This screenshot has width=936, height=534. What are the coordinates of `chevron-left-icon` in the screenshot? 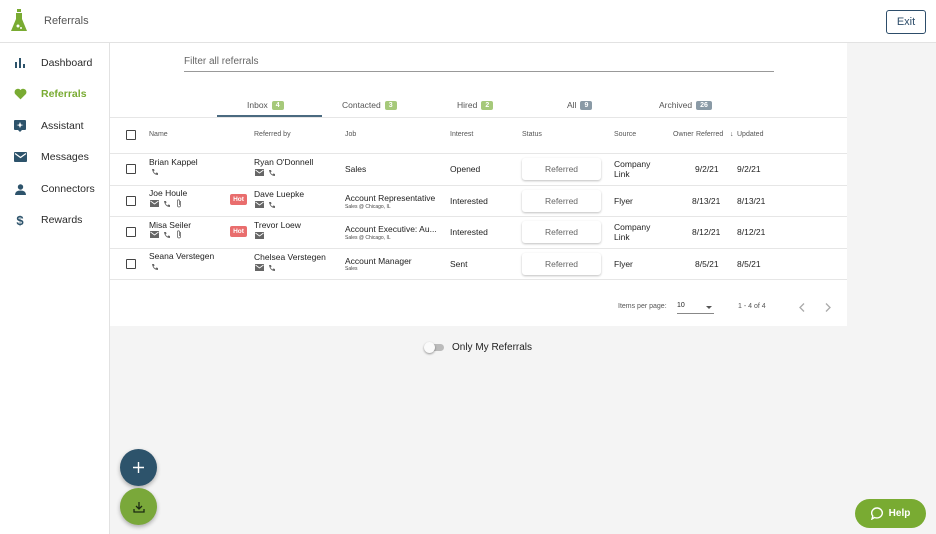 It's located at (802, 307).